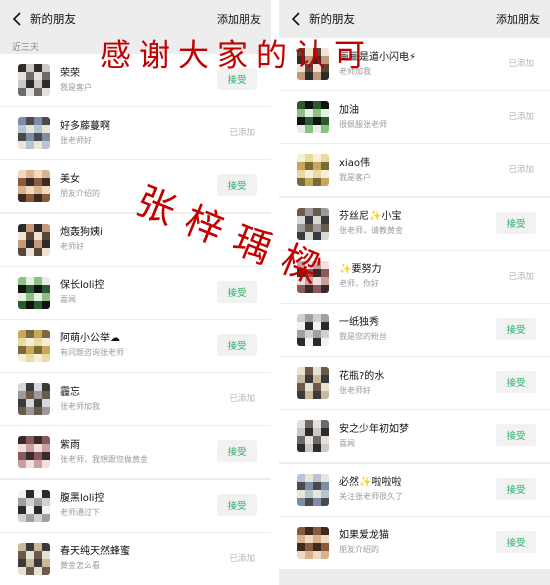 This screenshot has width=550, height=585. I want to click on friend-request-row: 安之少年初如梦 喜闻 接受, so click(414, 436).